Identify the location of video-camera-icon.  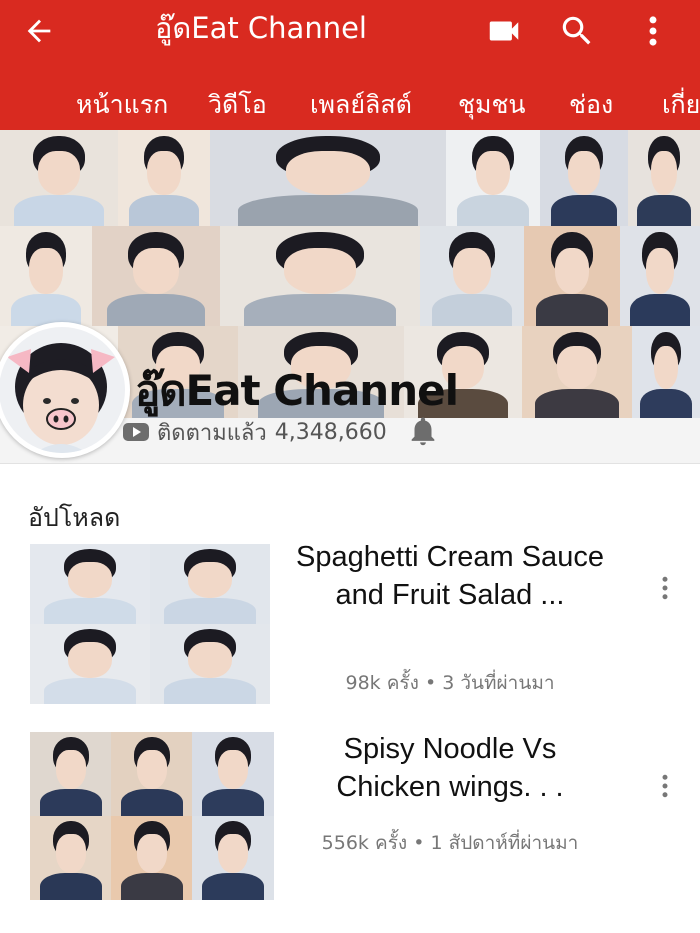
(504, 31).